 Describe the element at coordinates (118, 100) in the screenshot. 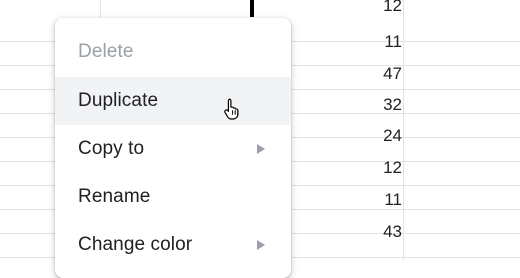

I see `menu-item-label: Duplicate` at that location.